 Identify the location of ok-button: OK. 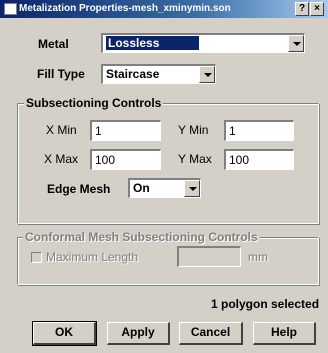
(64, 333).